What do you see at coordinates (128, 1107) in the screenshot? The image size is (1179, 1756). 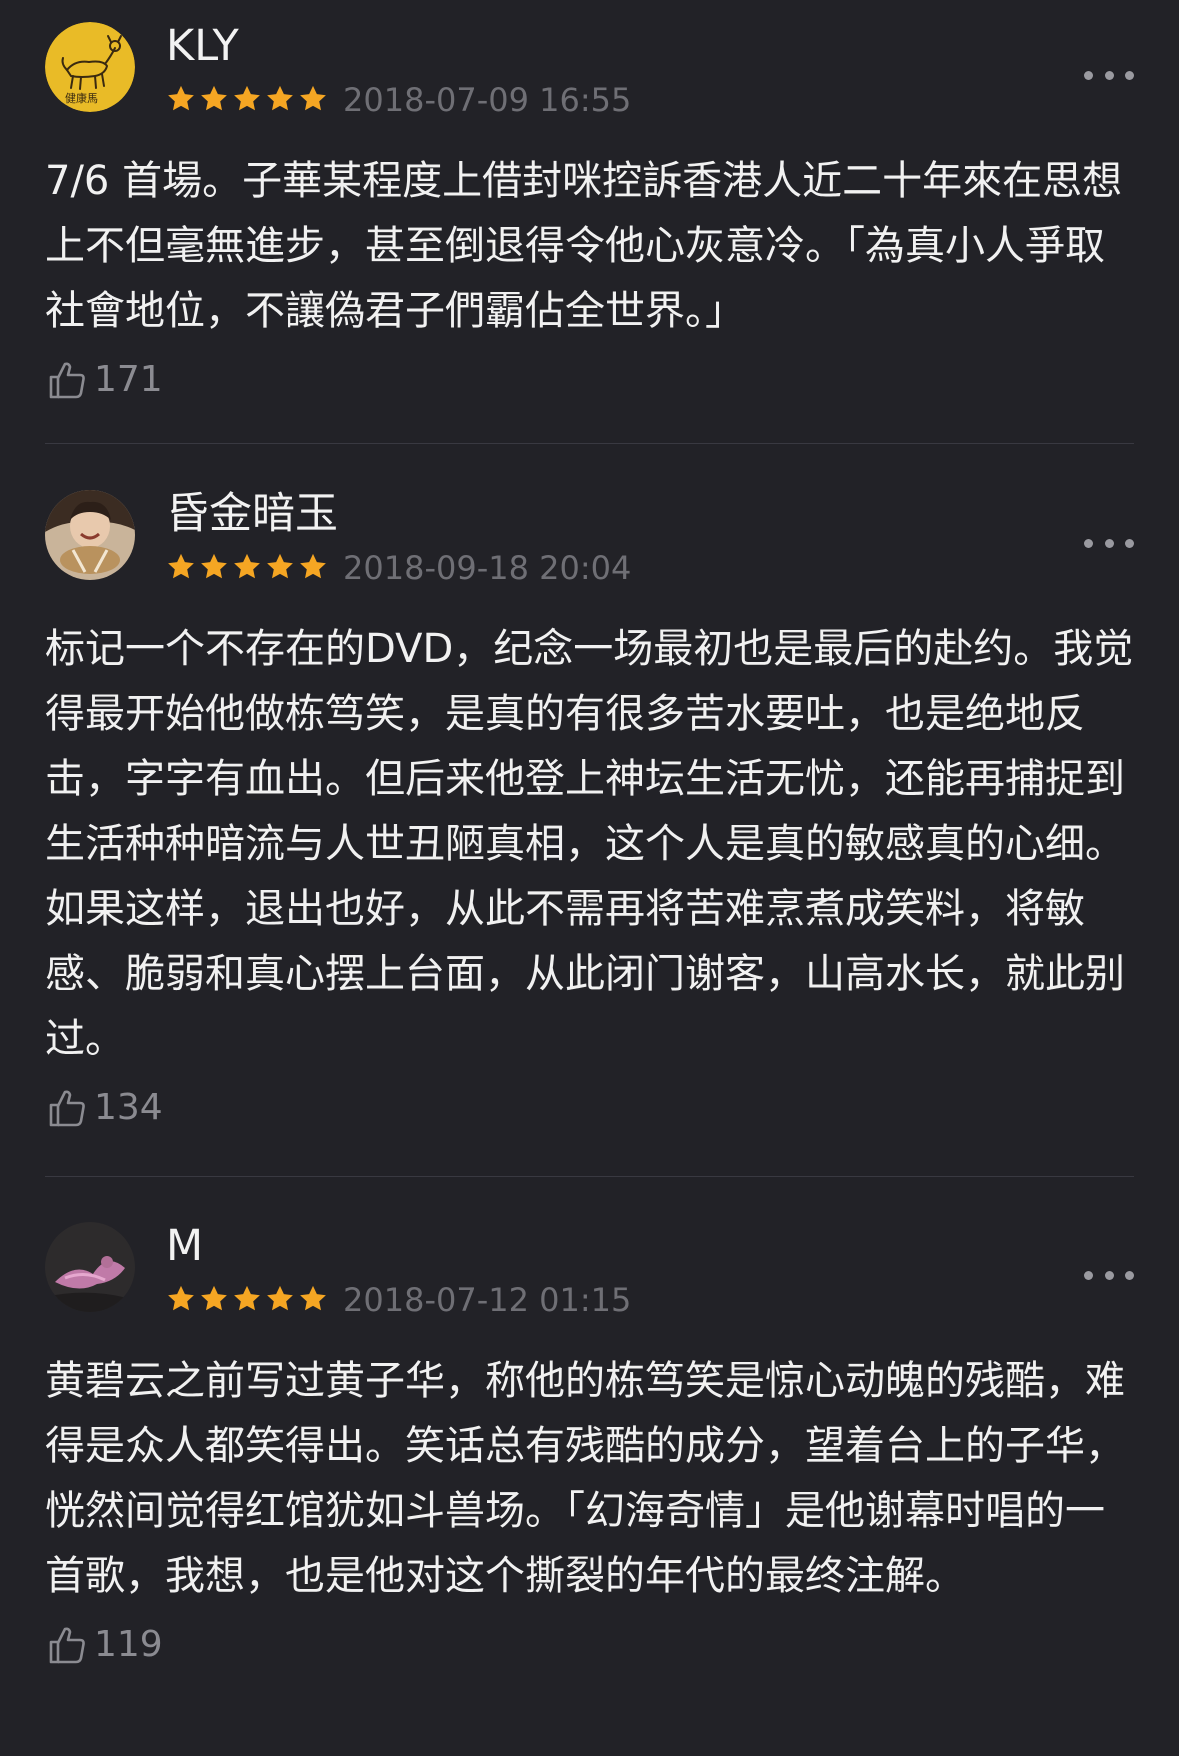 I see `like-count: 134` at bounding box center [128, 1107].